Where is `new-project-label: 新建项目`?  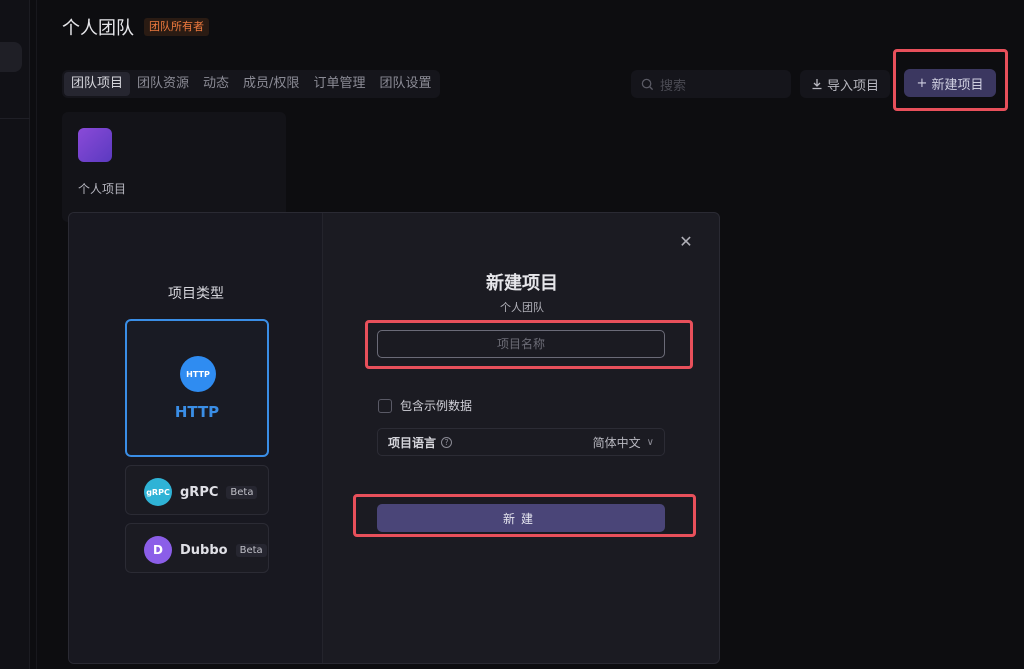
new-project-label: 新建项目 is located at coordinates (957, 85).